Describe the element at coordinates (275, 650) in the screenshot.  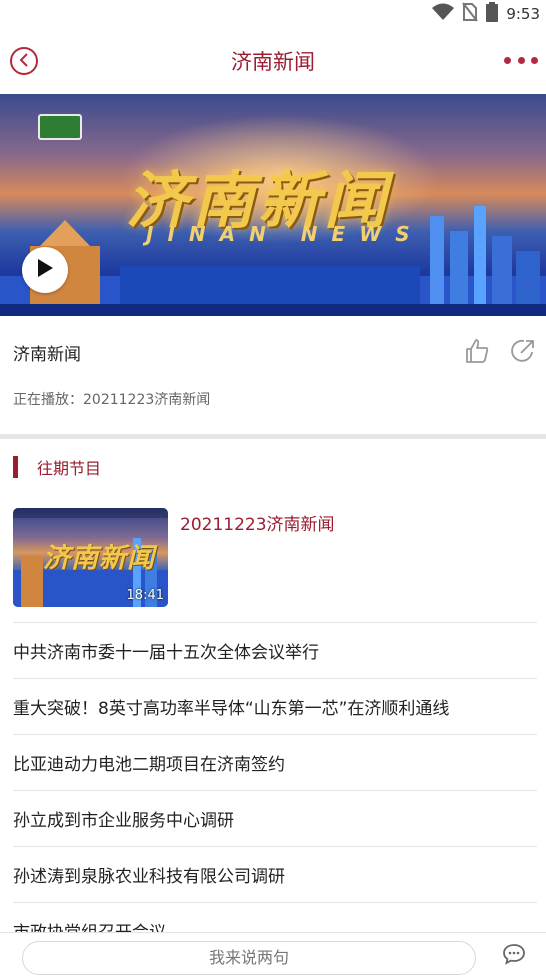
I see `list-item: 中共济南市委十一届十五次全体会议举行` at that location.